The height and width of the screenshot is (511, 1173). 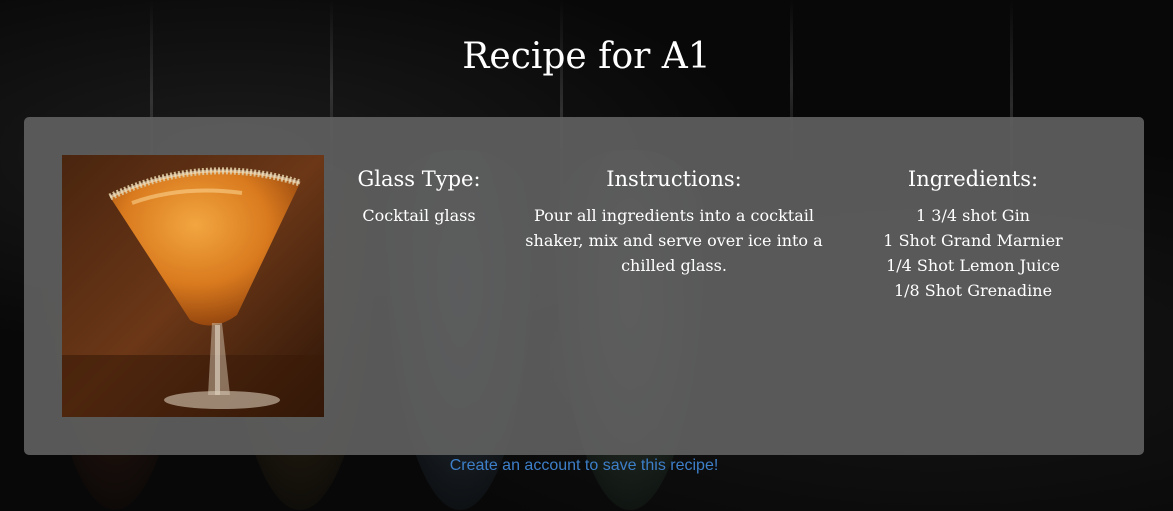 I want to click on instructions-heading: Instructions:, so click(x=674, y=179).